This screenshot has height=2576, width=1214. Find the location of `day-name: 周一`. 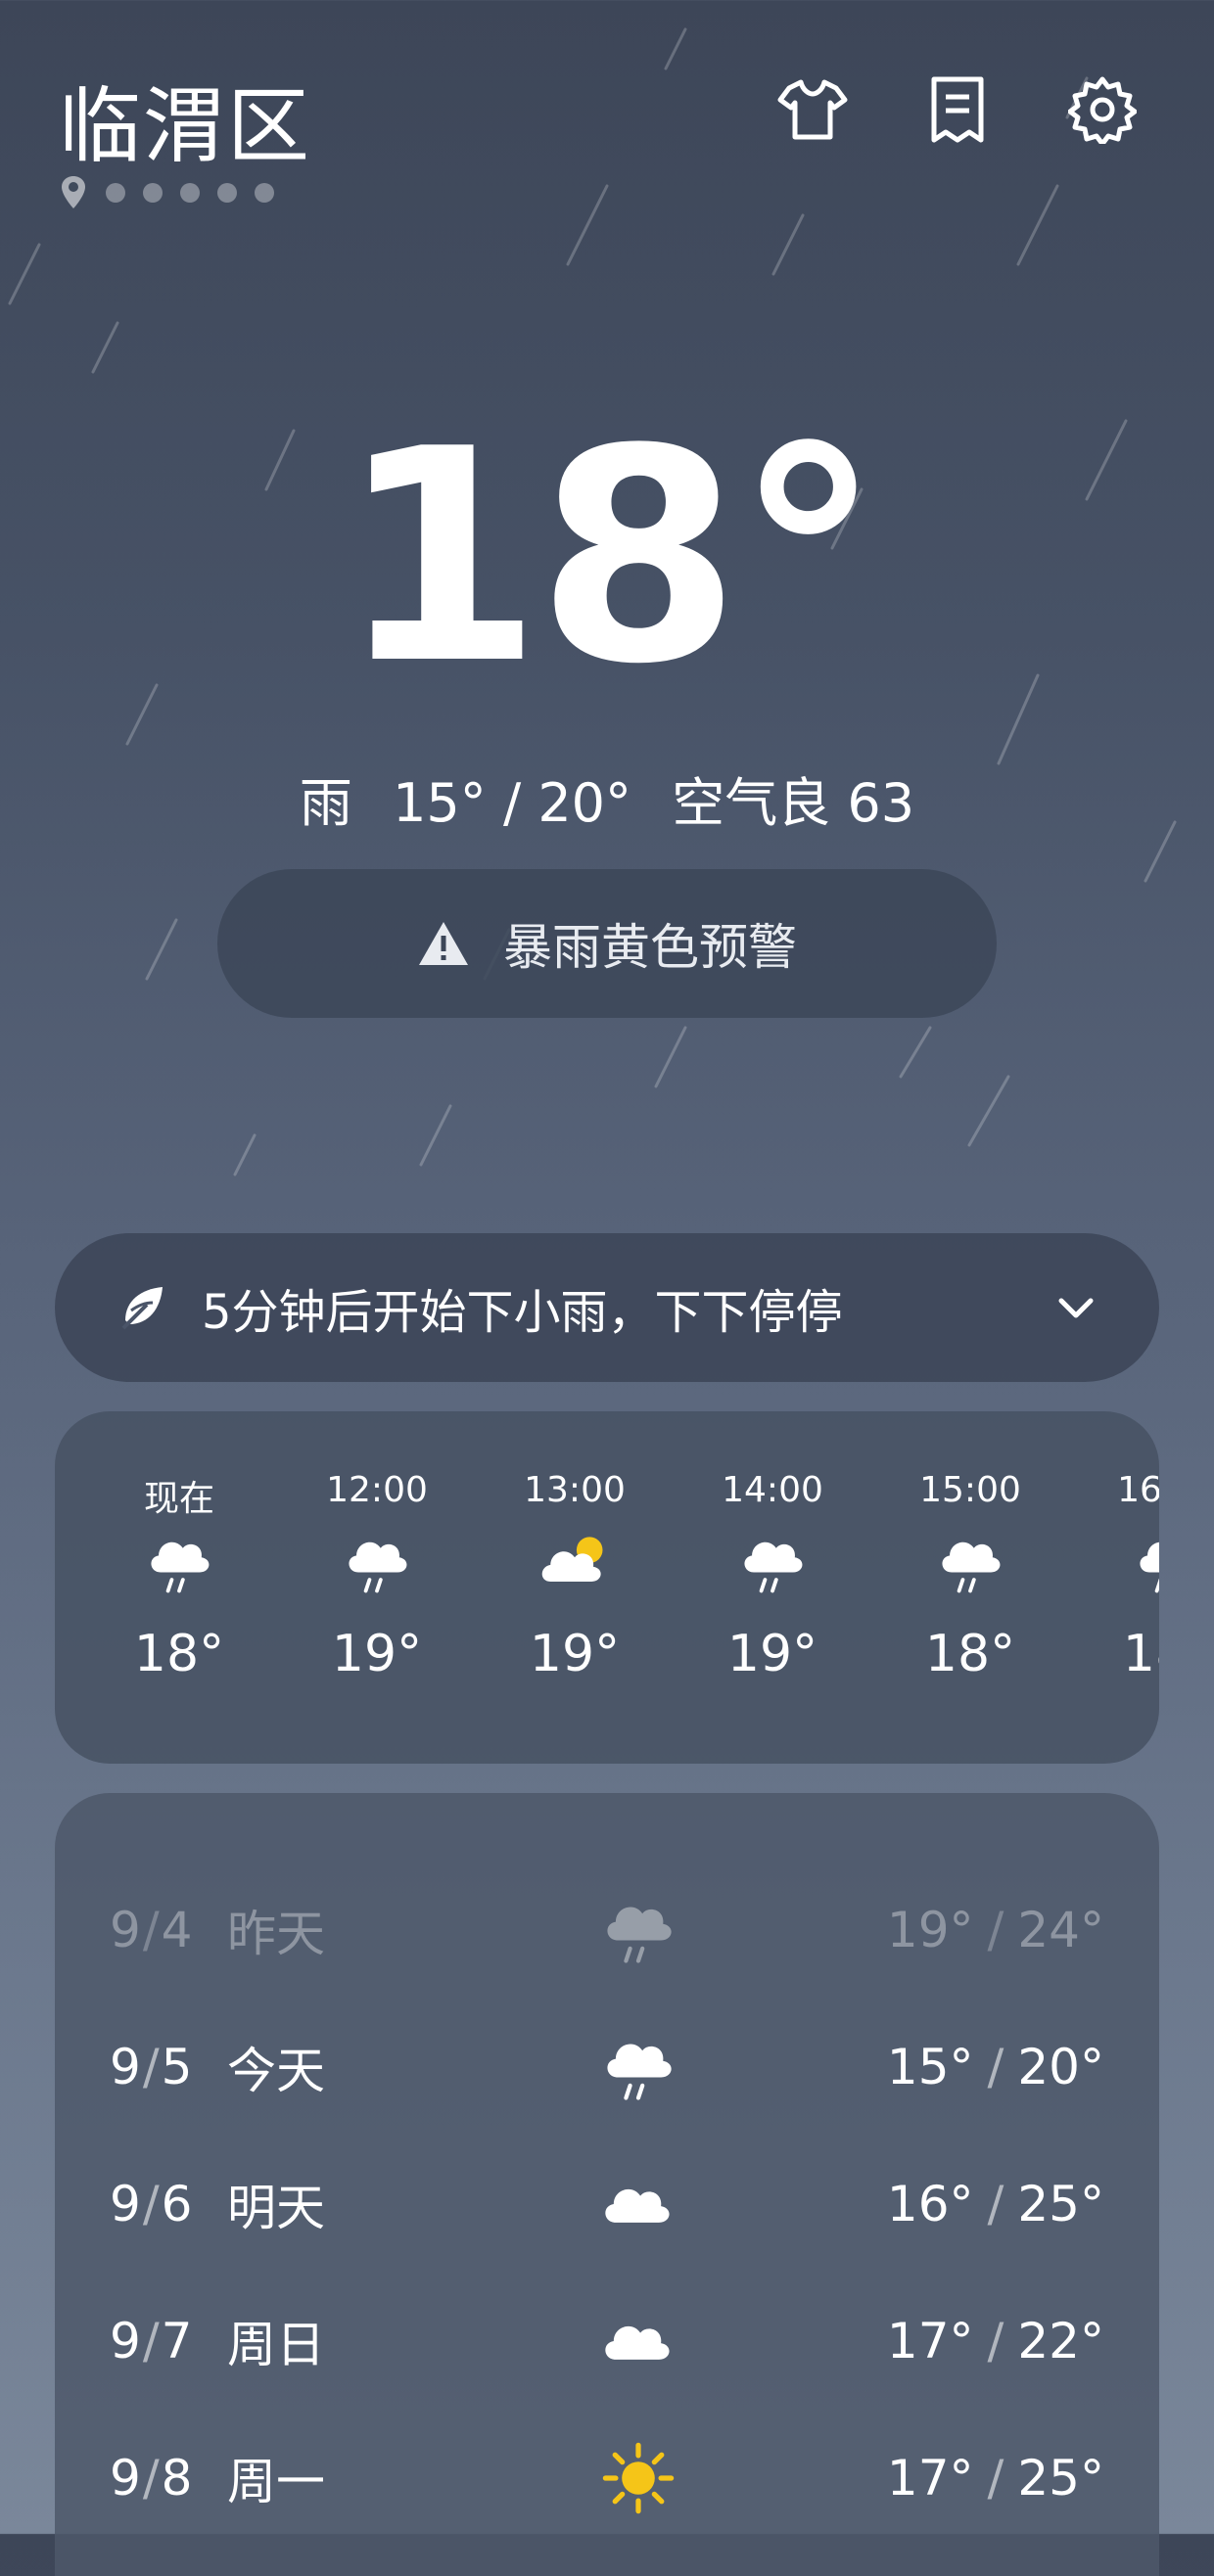

day-name: 周一 is located at coordinates (276, 2482).